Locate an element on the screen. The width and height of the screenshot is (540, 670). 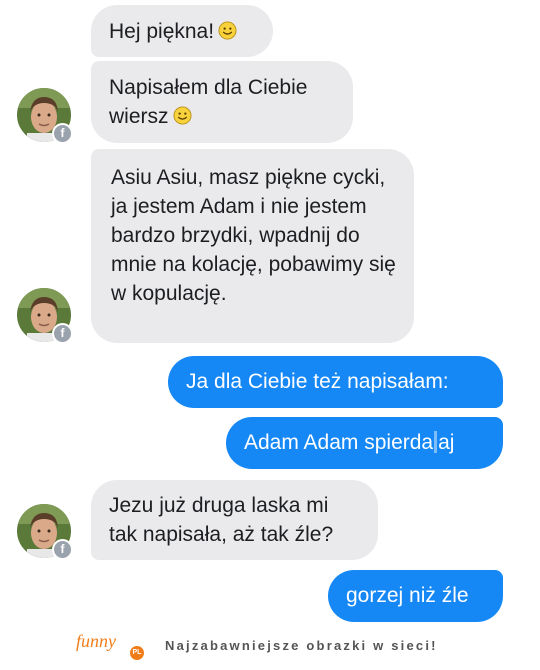
message-incoming: Napisałem dla Ciebie wiersz is located at coordinates (222, 102).